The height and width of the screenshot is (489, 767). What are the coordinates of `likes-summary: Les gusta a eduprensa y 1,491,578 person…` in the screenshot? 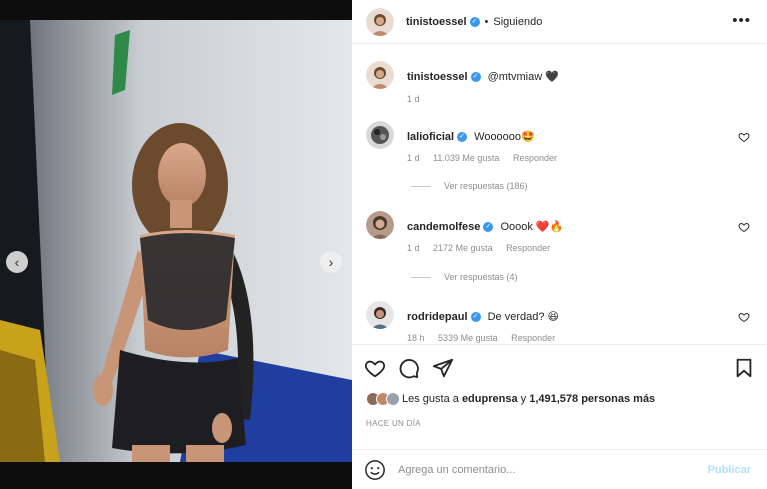 It's located at (510, 399).